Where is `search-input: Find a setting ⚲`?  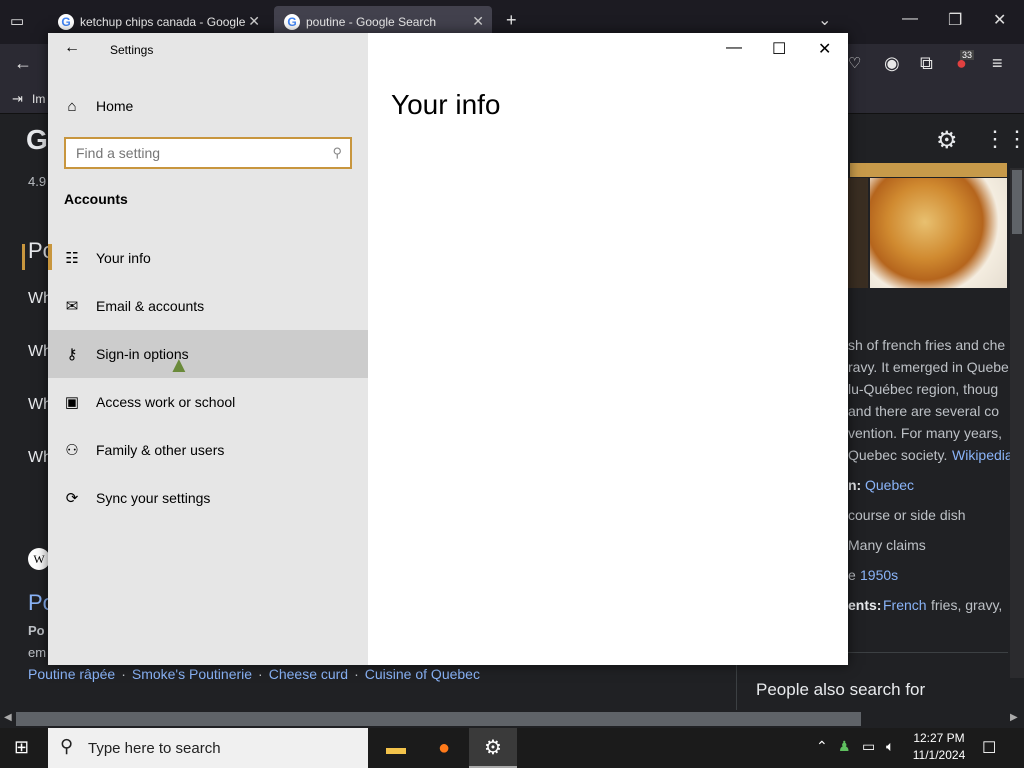
search-input: Find a setting ⚲ is located at coordinates (208, 153).